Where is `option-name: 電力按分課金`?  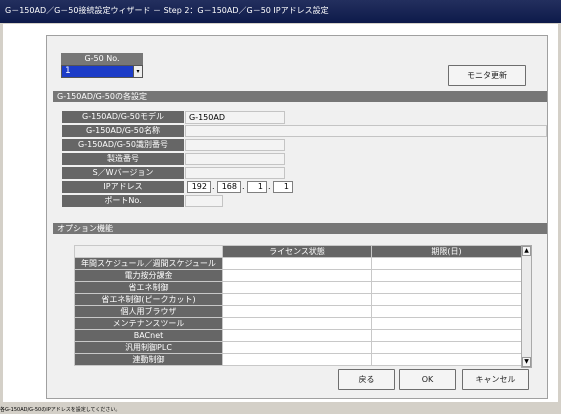 option-name: 電力按分課金 is located at coordinates (148, 275).